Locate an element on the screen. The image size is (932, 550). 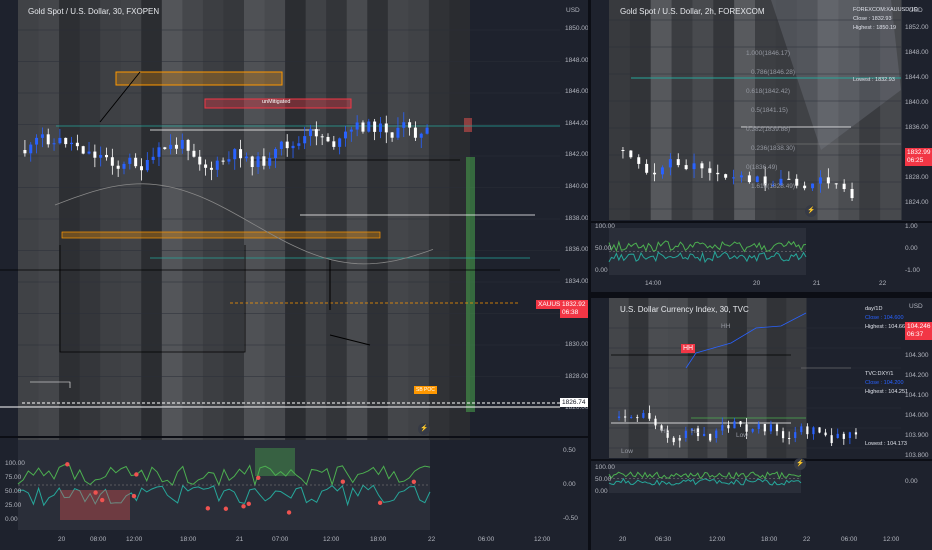
axis-tick-label: 1844.00 is located at coordinates (576, 123).